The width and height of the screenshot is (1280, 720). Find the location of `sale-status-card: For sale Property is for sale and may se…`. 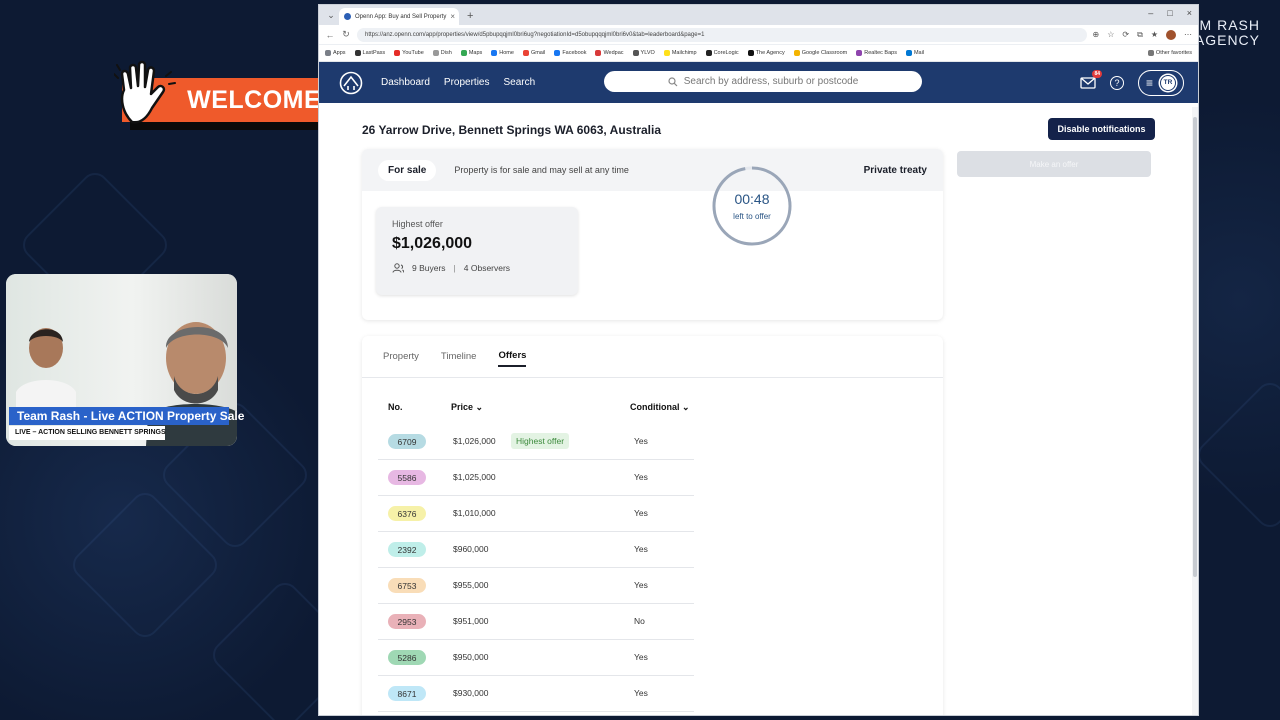

sale-status-card: For sale Property is for sale and may se… is located at coordinates (652, 234).